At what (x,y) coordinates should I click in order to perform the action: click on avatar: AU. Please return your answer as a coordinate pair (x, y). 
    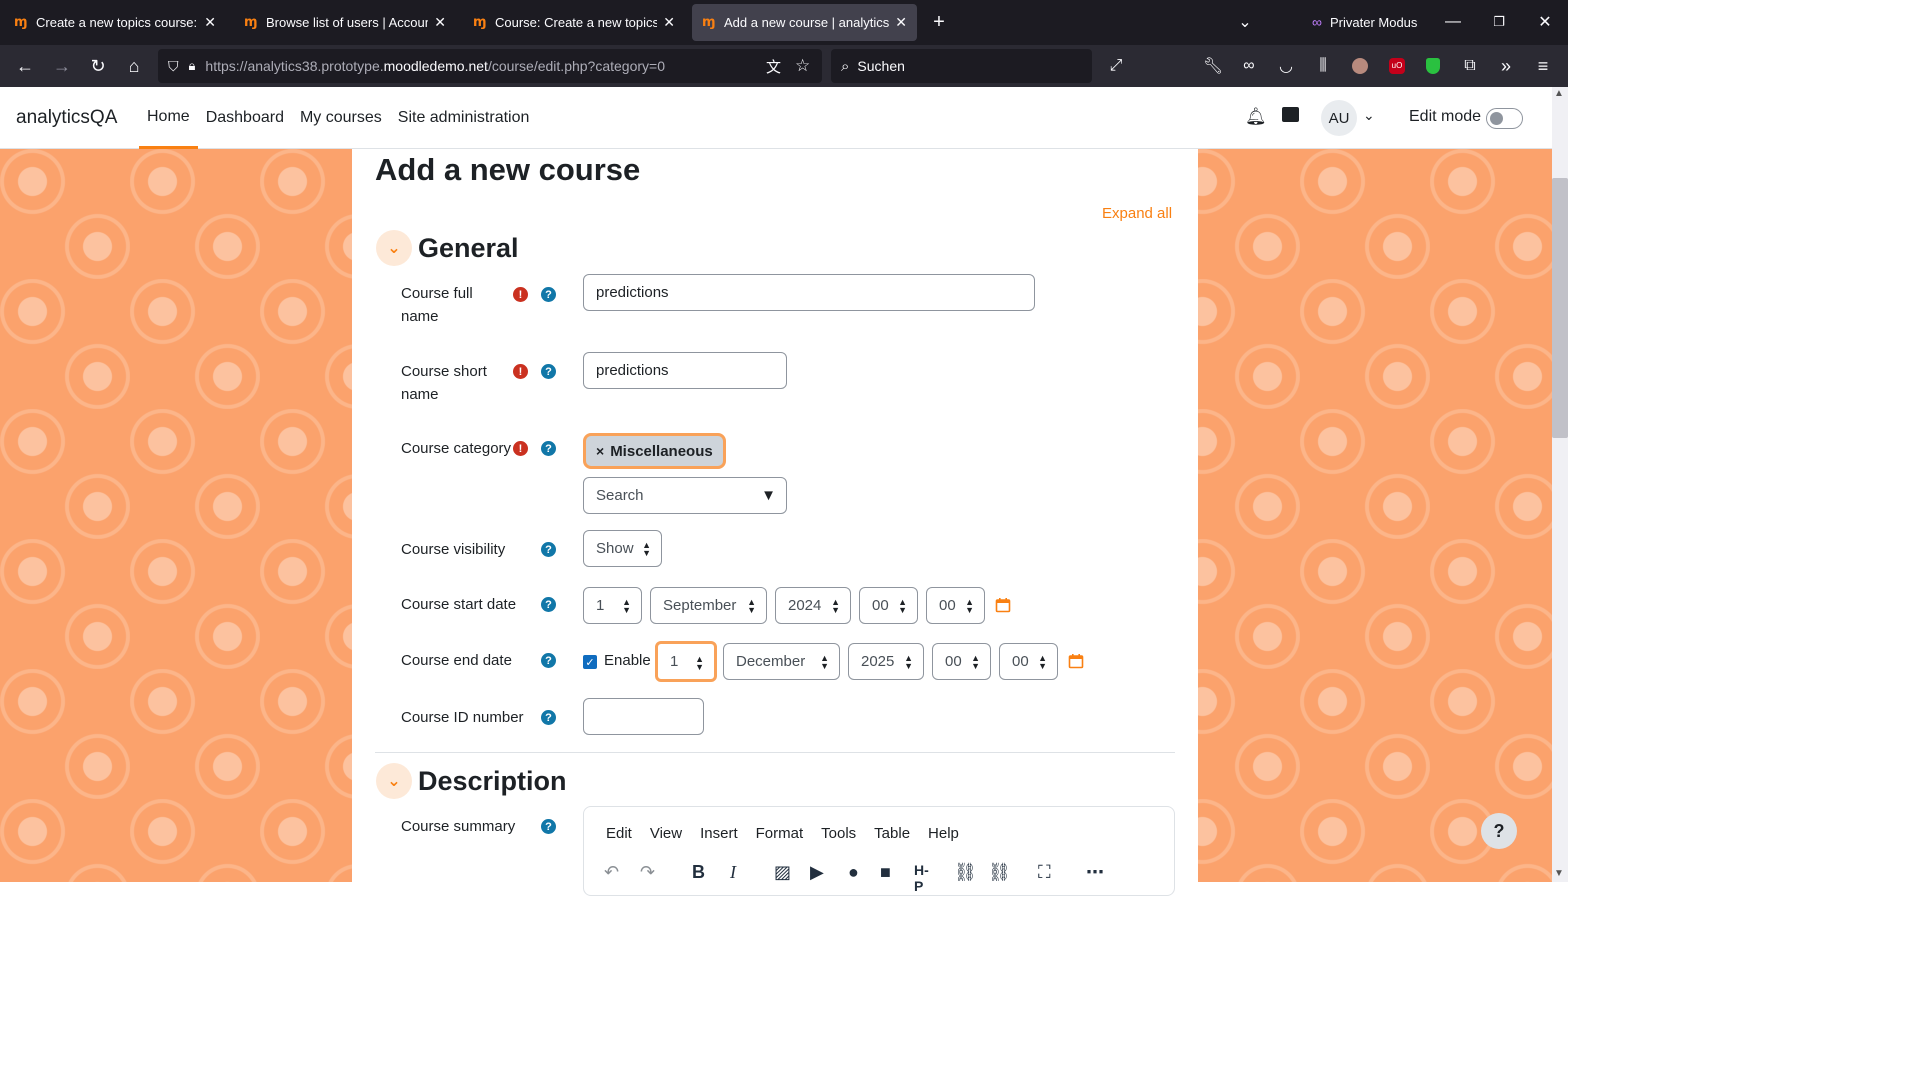
    Looking at the image, I should click on (1339, 118).